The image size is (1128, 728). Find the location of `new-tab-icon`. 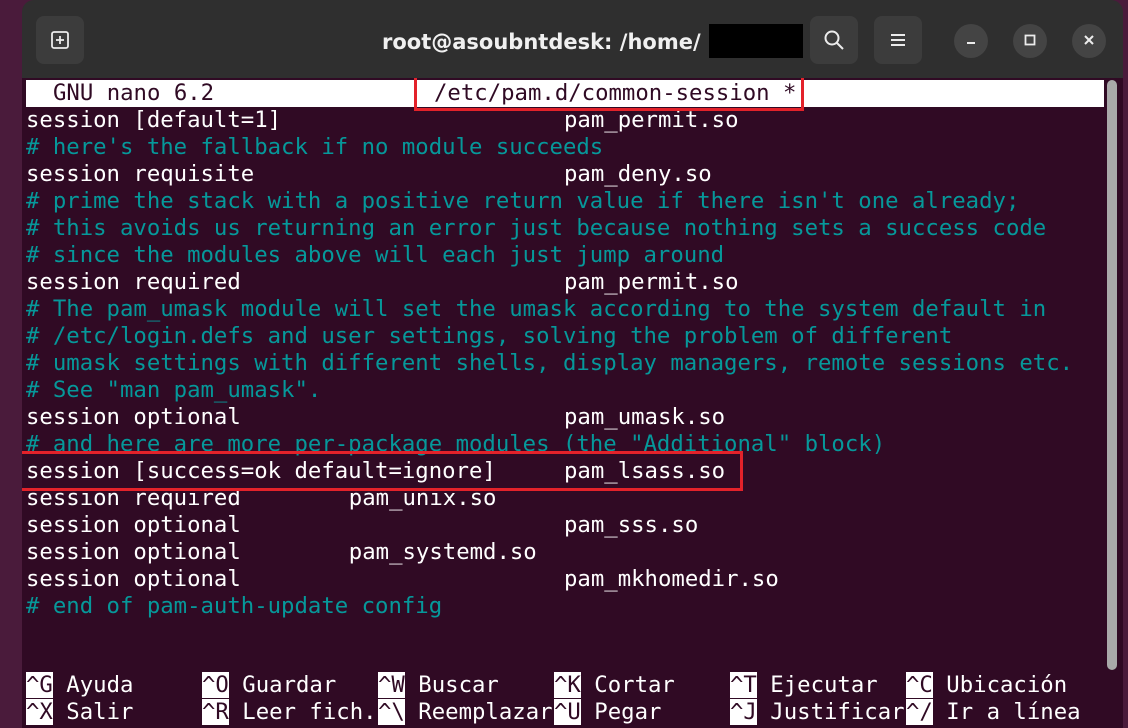

new-tab-icon is located at coordinates (60, 40).